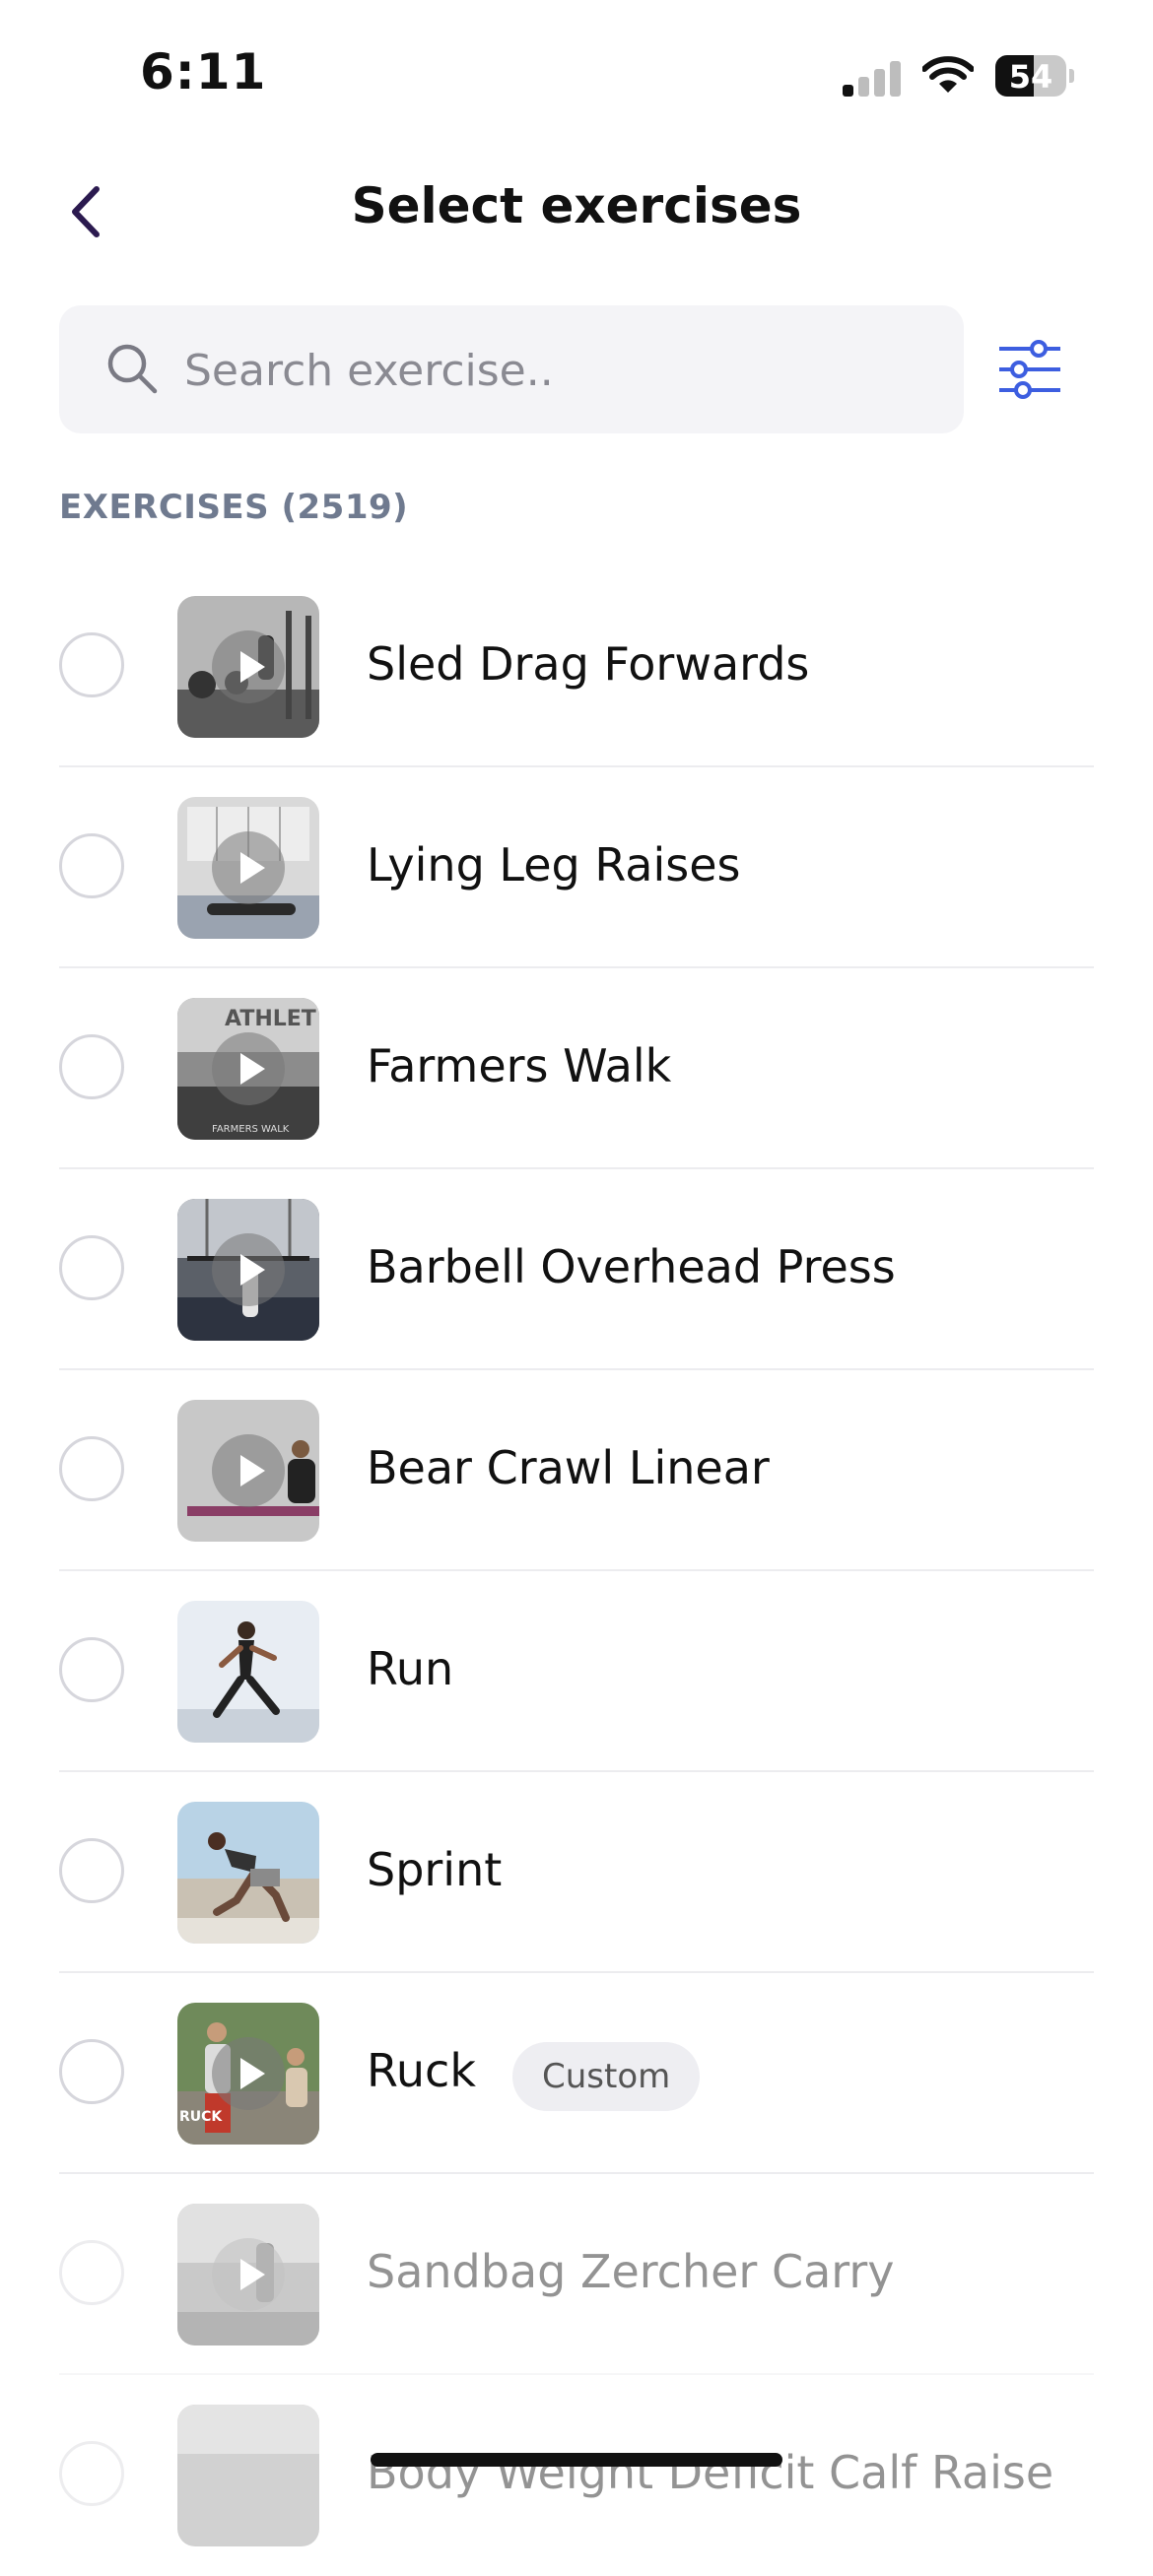  Describe the element at coordinates (607, 2076) in the screenshot. I see `custom-badge: Custom` at that location.